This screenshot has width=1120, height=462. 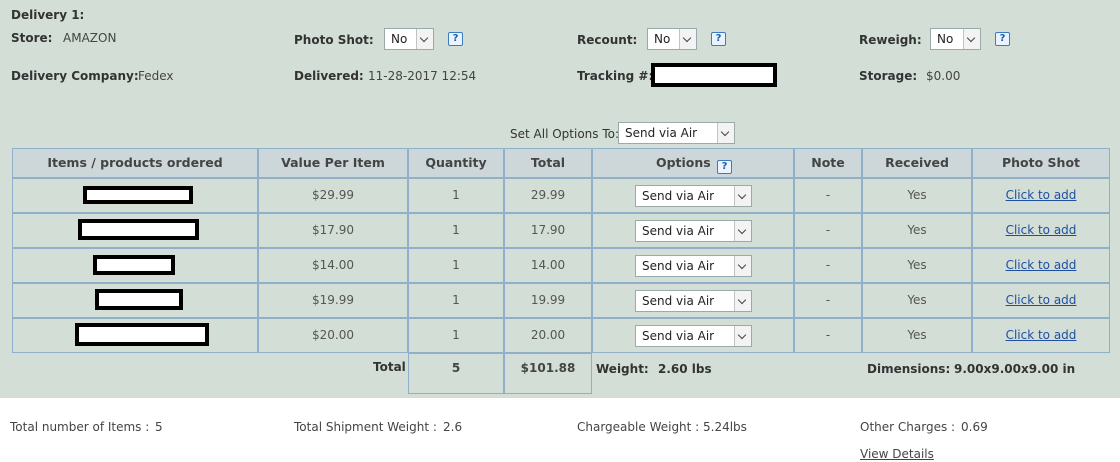 I want to click on delivery-company-label: Delivery Company:, so click(x=75, y=76).